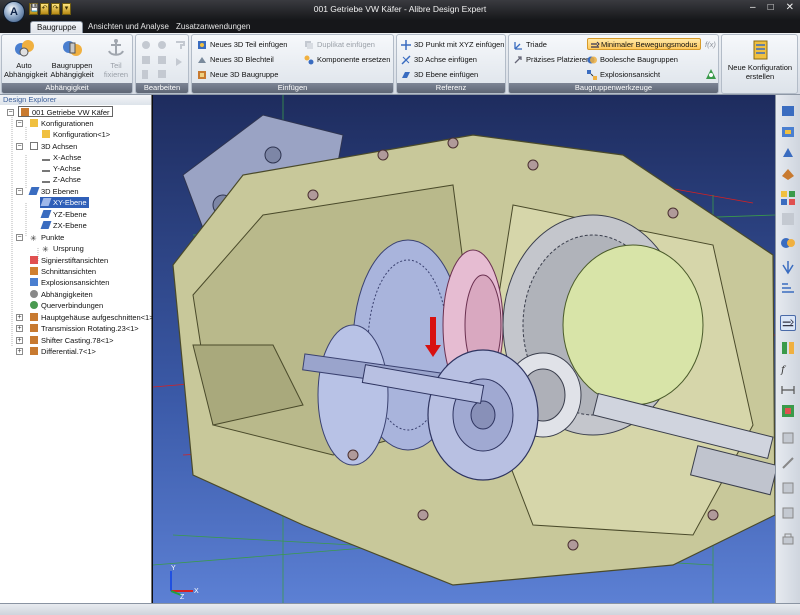 The height and width of the screenshot is (615, 800). Describe the element at coordinates (61, 179) in the screenshot. I see `tree-item-z-achse: Z-Achse` at that location.